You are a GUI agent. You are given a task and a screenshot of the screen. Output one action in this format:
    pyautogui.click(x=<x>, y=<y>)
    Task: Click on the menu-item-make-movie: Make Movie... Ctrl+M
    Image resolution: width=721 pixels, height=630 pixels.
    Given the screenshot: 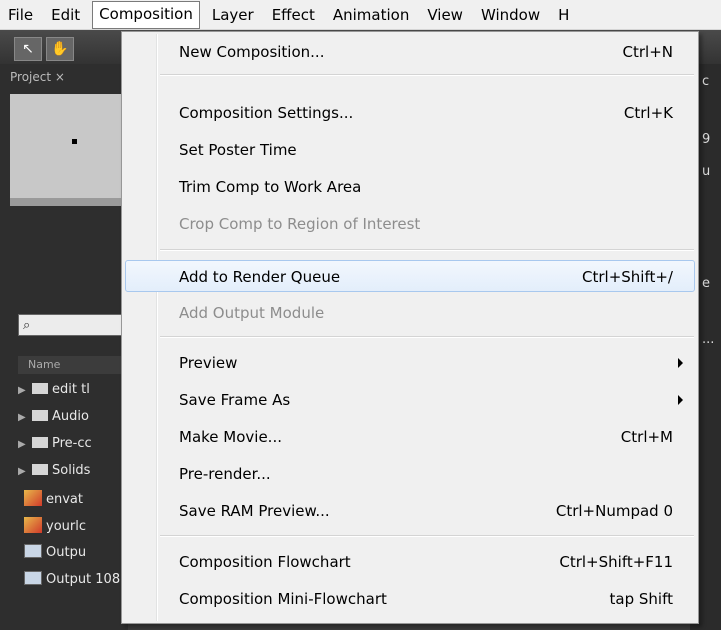 What is the action you would take?
    pyautogui.click(x=410, y=437)
    